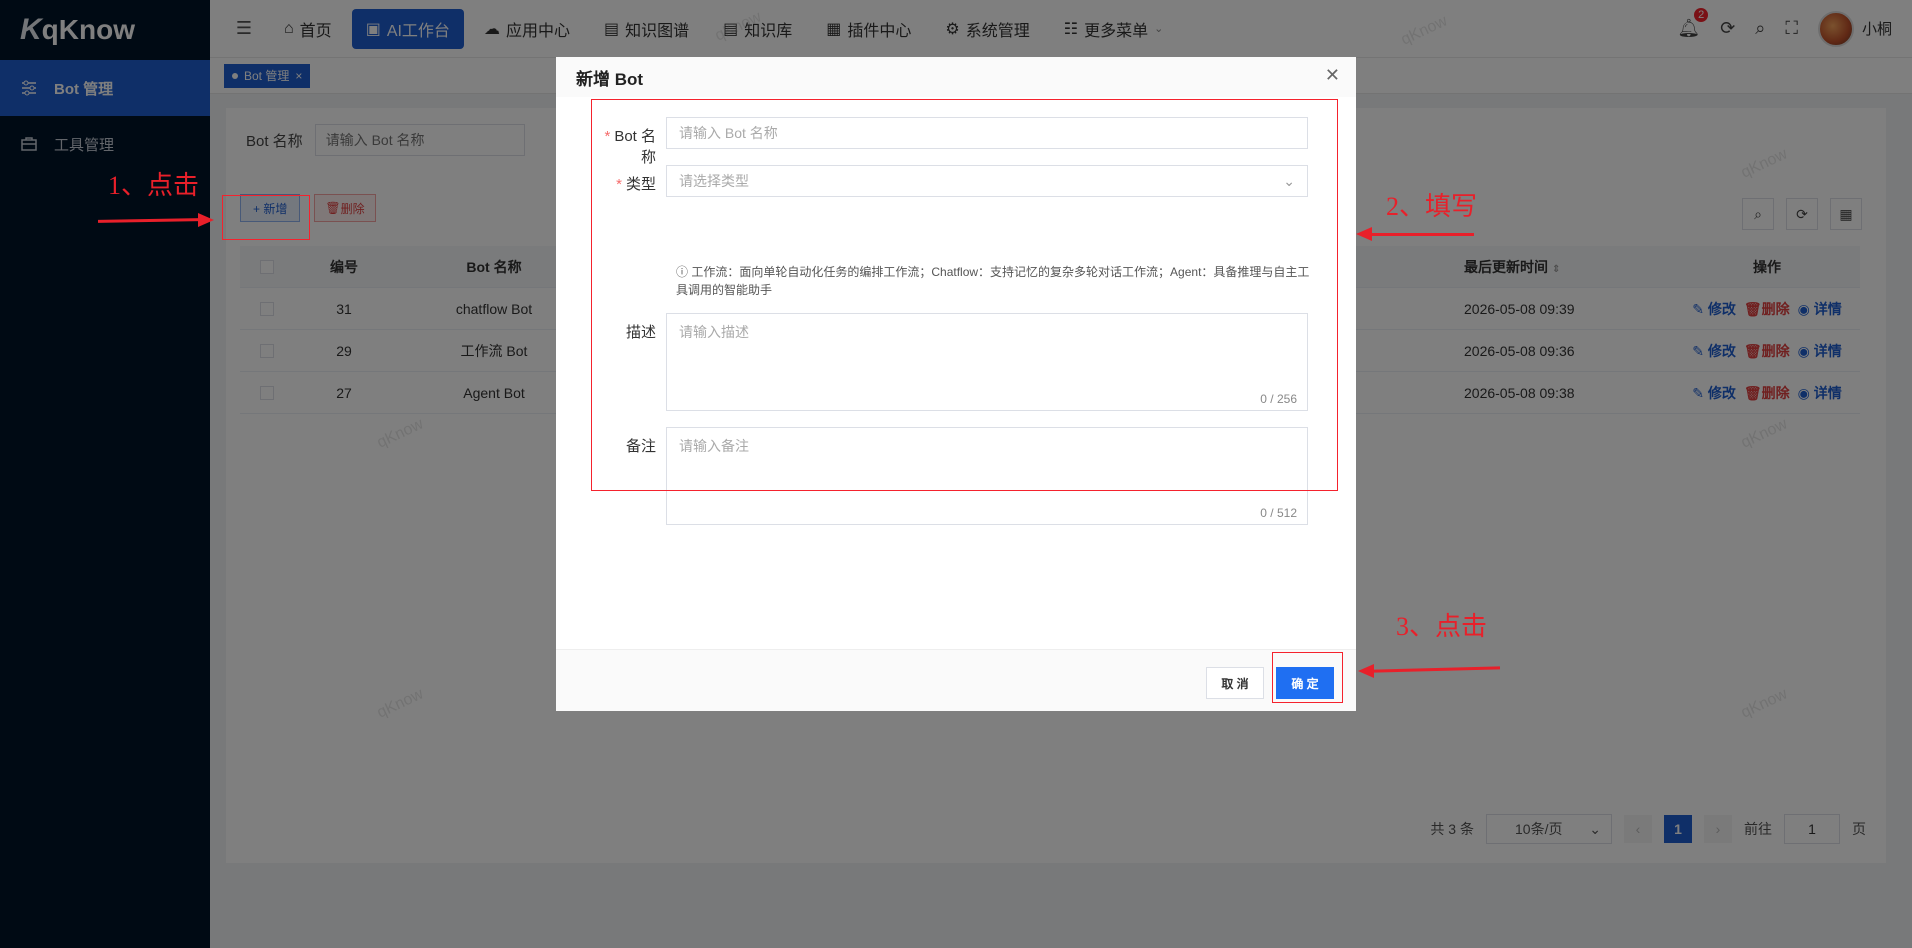 This screenshot has height=948, width=1912. I want to click on annotation-step3: 3、点击, so click(1442, 626).